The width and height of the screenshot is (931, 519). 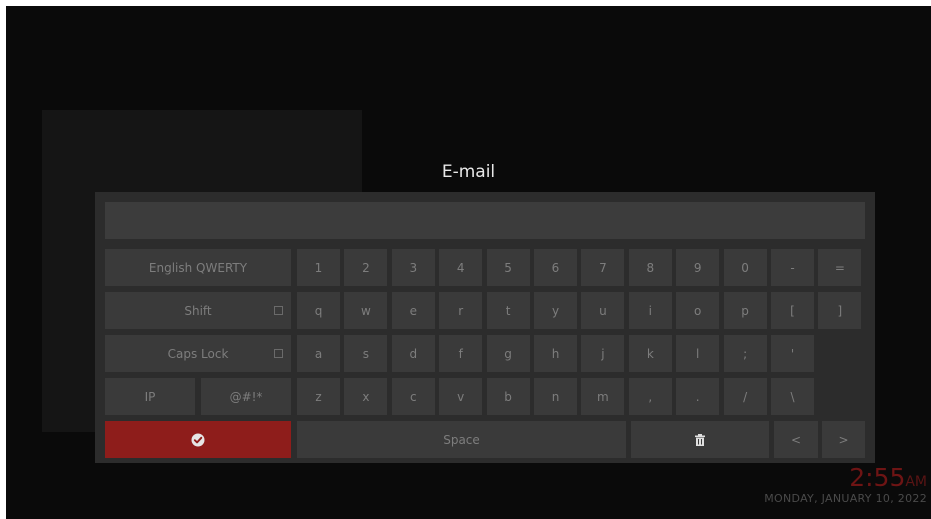 I want to click on char-key-label: ;, so click(x=745, y=353).